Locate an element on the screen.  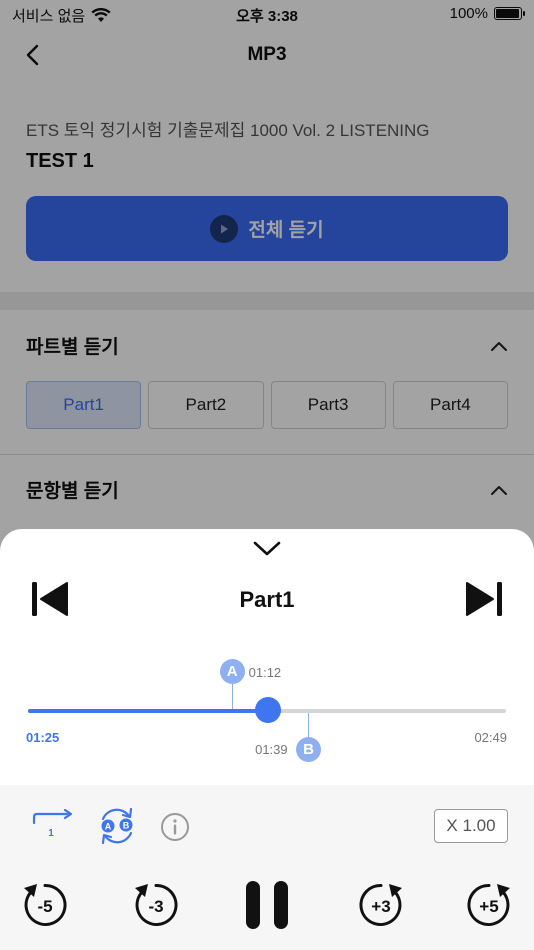
skip-next-icon is located at coordinates (484, 599).